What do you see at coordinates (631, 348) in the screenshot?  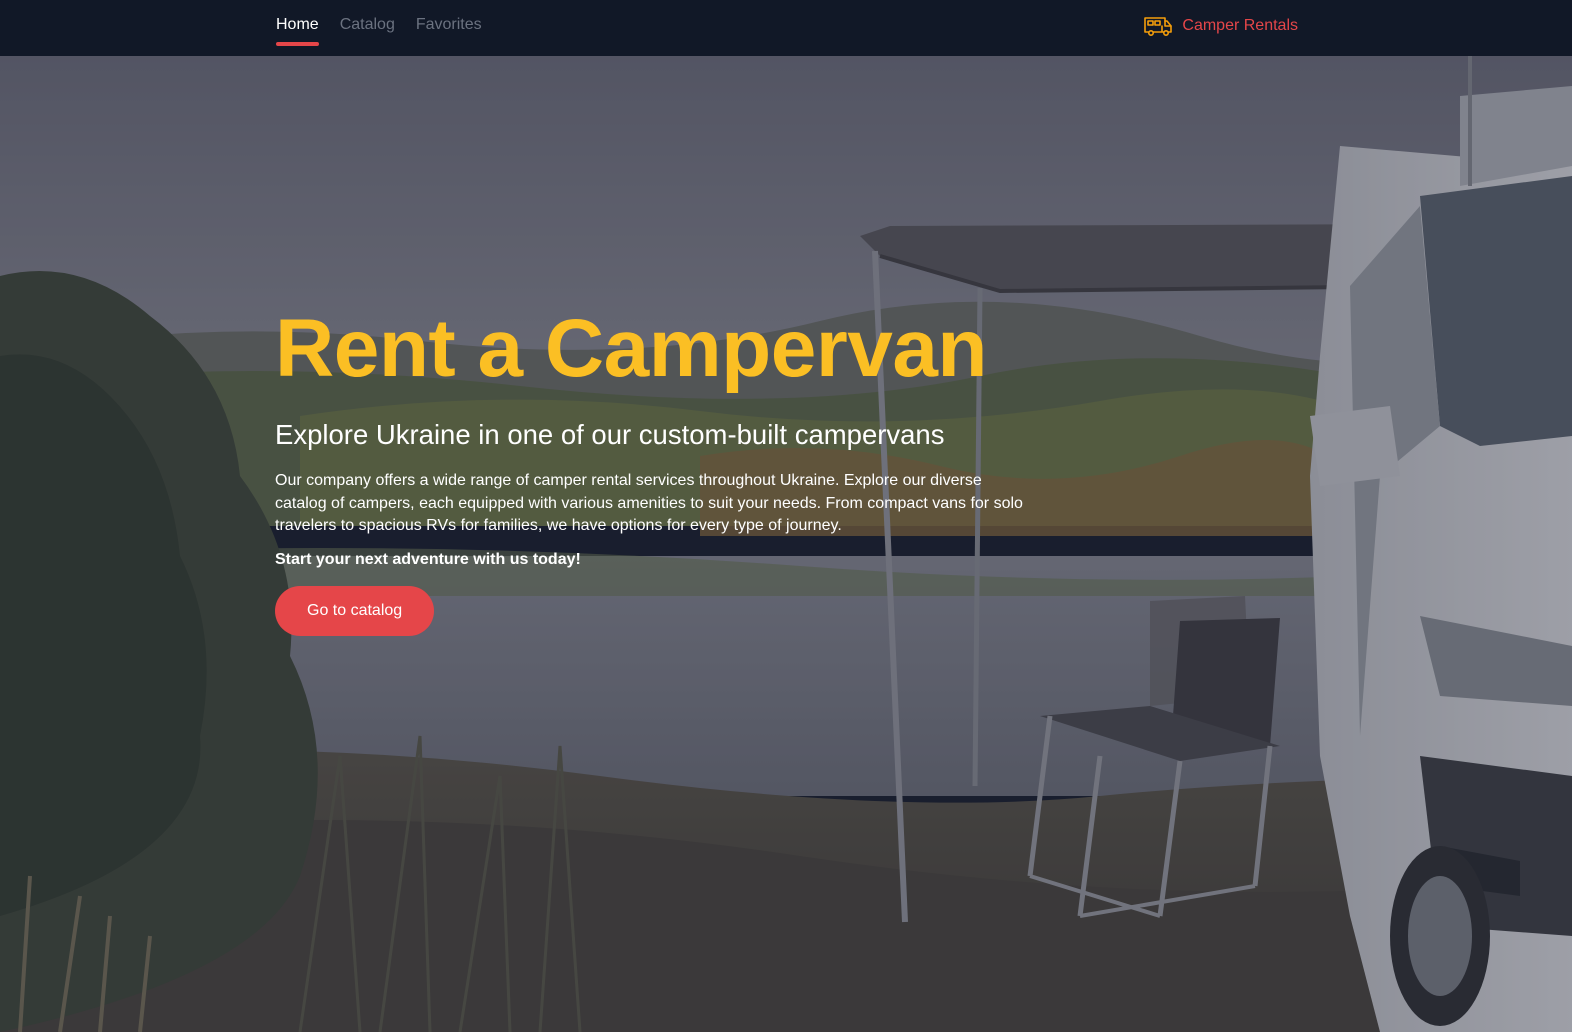 I see `hero-title: Rent a Campervan` at bounding box center [631, 348].